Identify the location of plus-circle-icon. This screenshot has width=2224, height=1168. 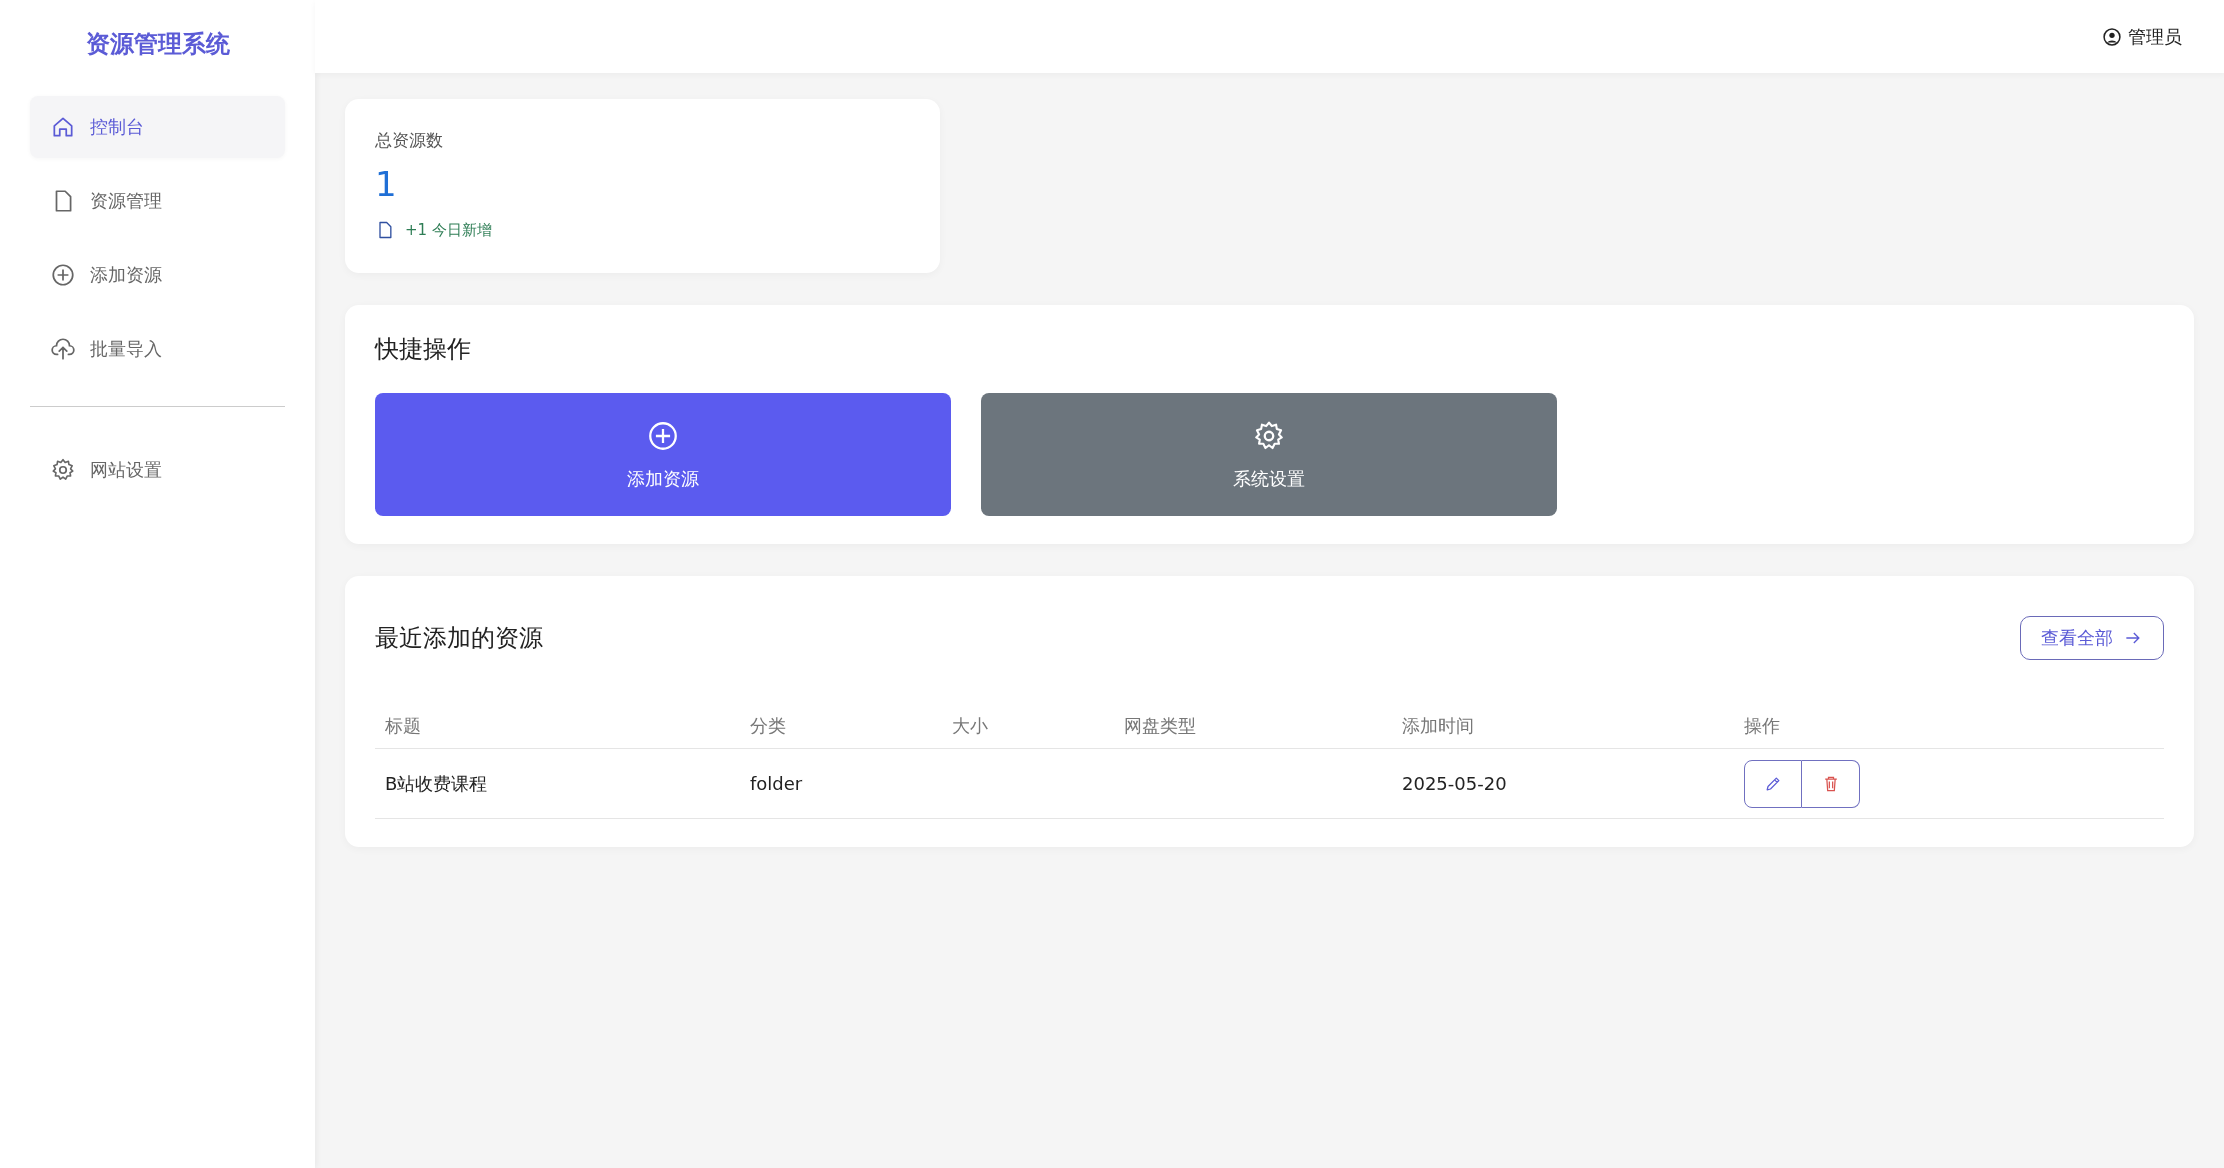
(63, 275).